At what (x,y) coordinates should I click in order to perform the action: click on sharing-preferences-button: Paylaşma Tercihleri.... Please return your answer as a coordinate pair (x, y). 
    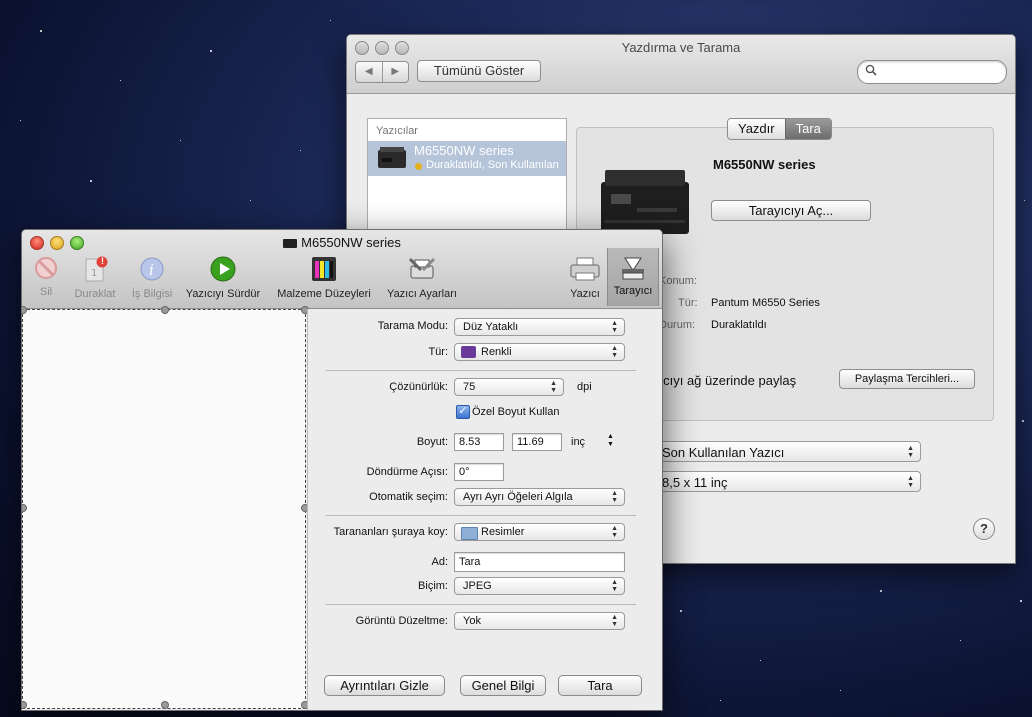
    Looking at the image, I should click on (907, 379).